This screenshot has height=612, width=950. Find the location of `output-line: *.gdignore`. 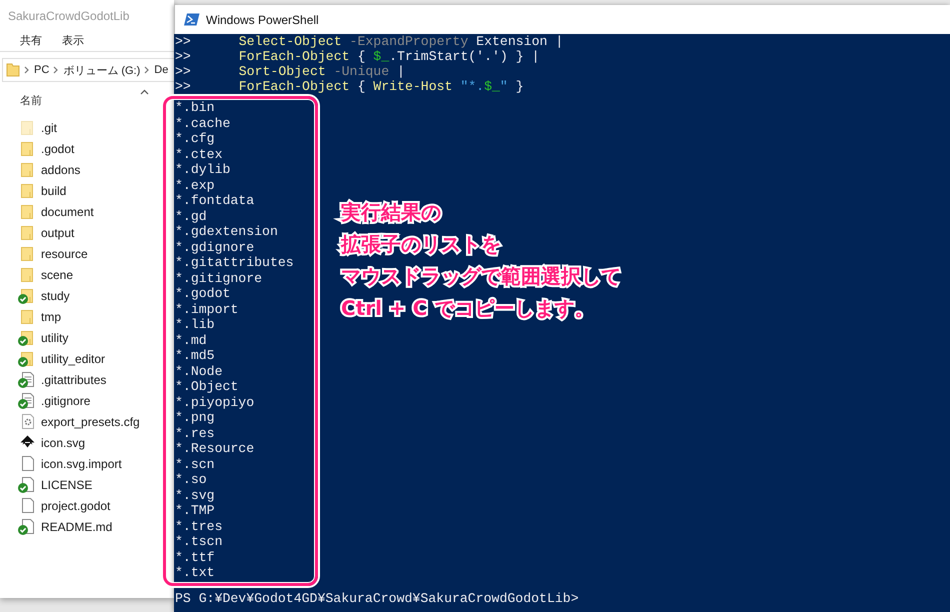

output-line: *.gdignore is located at coordinates (214, 247).